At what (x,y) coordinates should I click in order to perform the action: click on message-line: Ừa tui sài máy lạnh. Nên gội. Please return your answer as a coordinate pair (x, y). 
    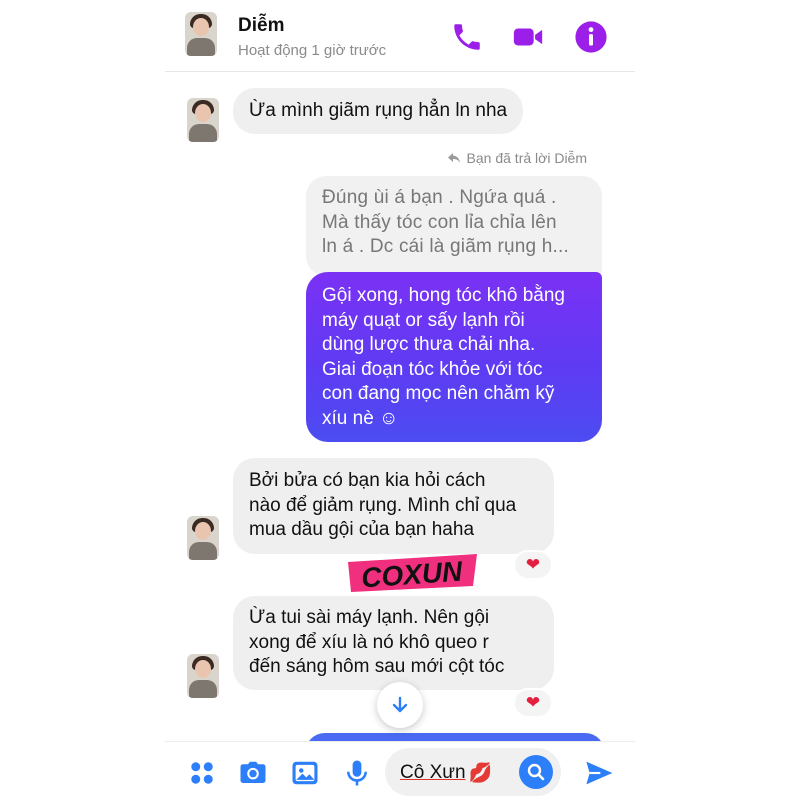
    Looking at the image, I should click on (369, 617).